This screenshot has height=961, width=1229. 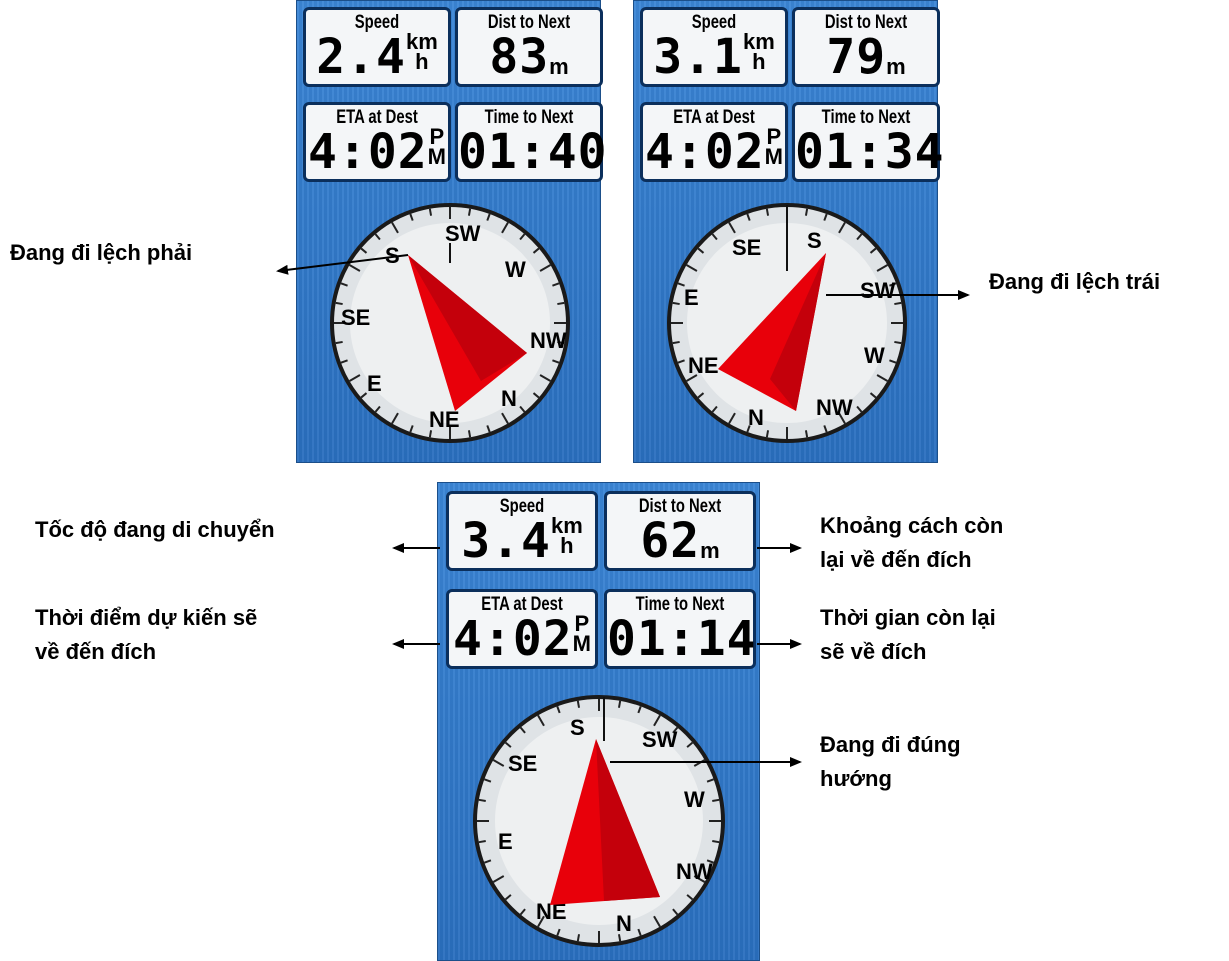 I want to click on compass-2: SE S SW W NW N NE E, so click(x=787, y=323).